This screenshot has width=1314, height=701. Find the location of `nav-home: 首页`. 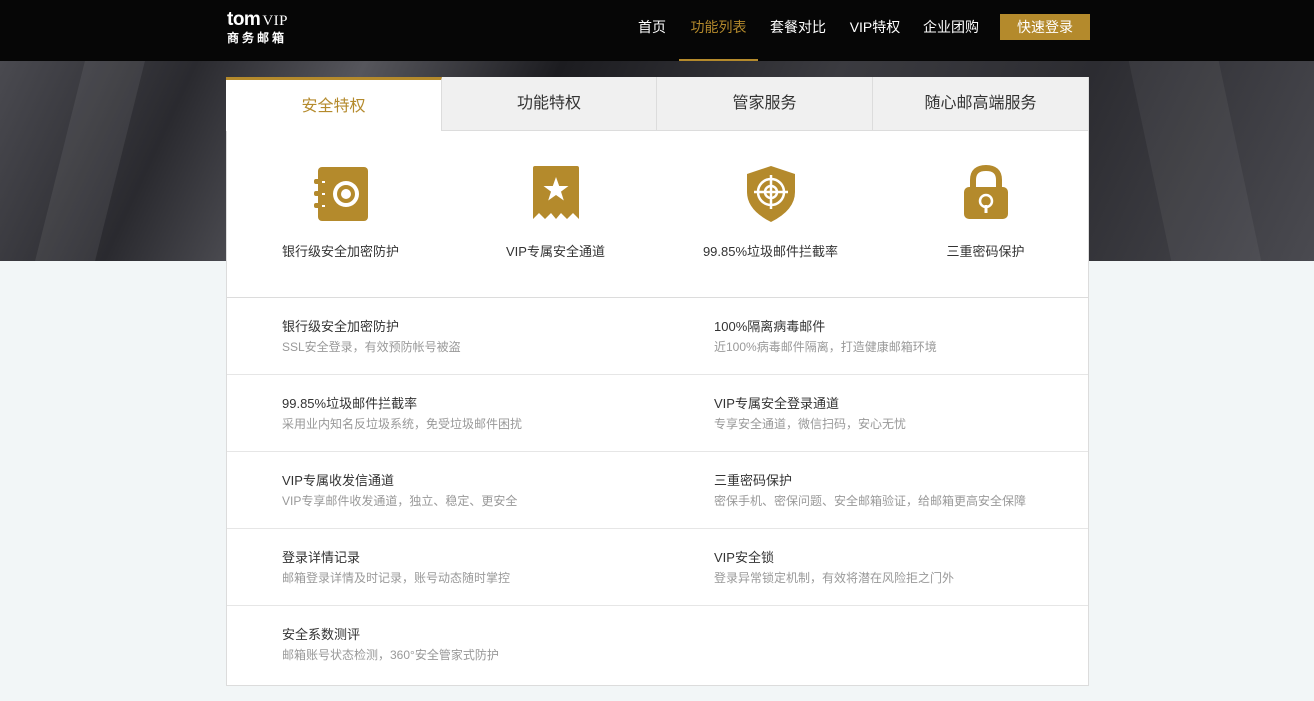

nav-home: 首页 is located at coordinates (652, 30).